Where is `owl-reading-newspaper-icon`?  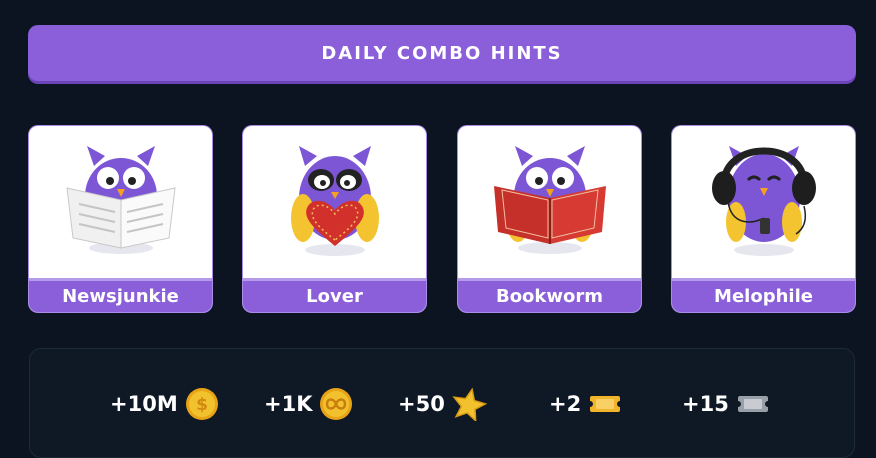
owl-reading-newspaper-icon is located at coordinates (121, 200).